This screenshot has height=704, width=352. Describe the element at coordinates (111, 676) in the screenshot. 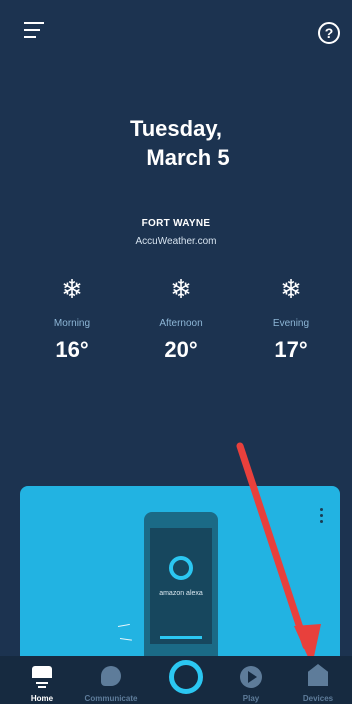

I see `chat-bubble-icon` at that location.